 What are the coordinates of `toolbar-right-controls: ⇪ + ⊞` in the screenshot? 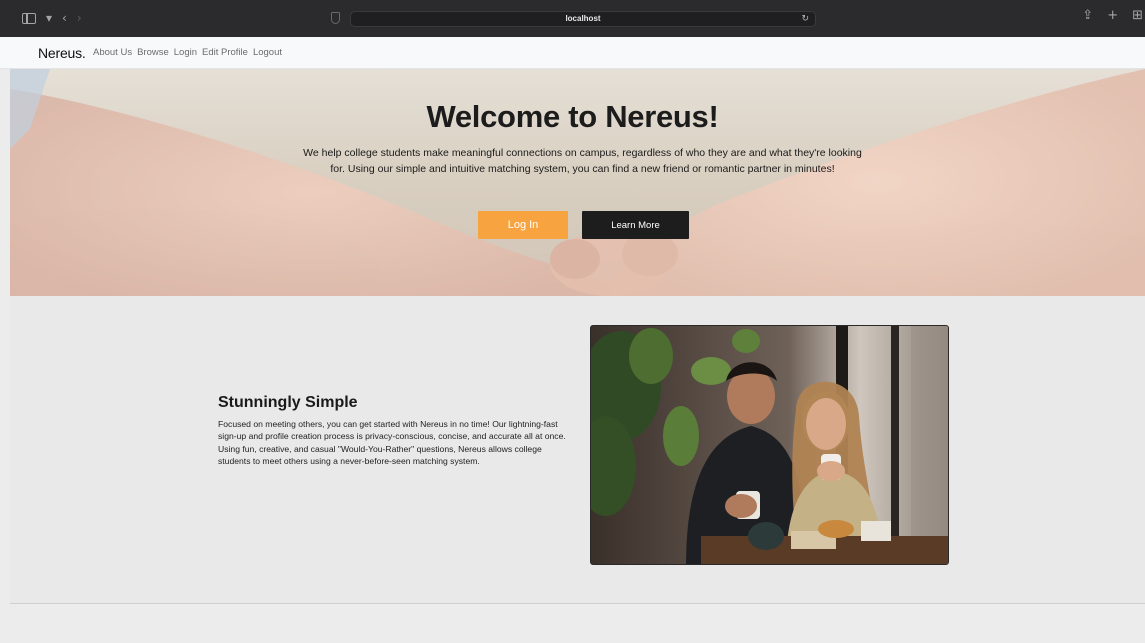 It's located at (1113, 16).